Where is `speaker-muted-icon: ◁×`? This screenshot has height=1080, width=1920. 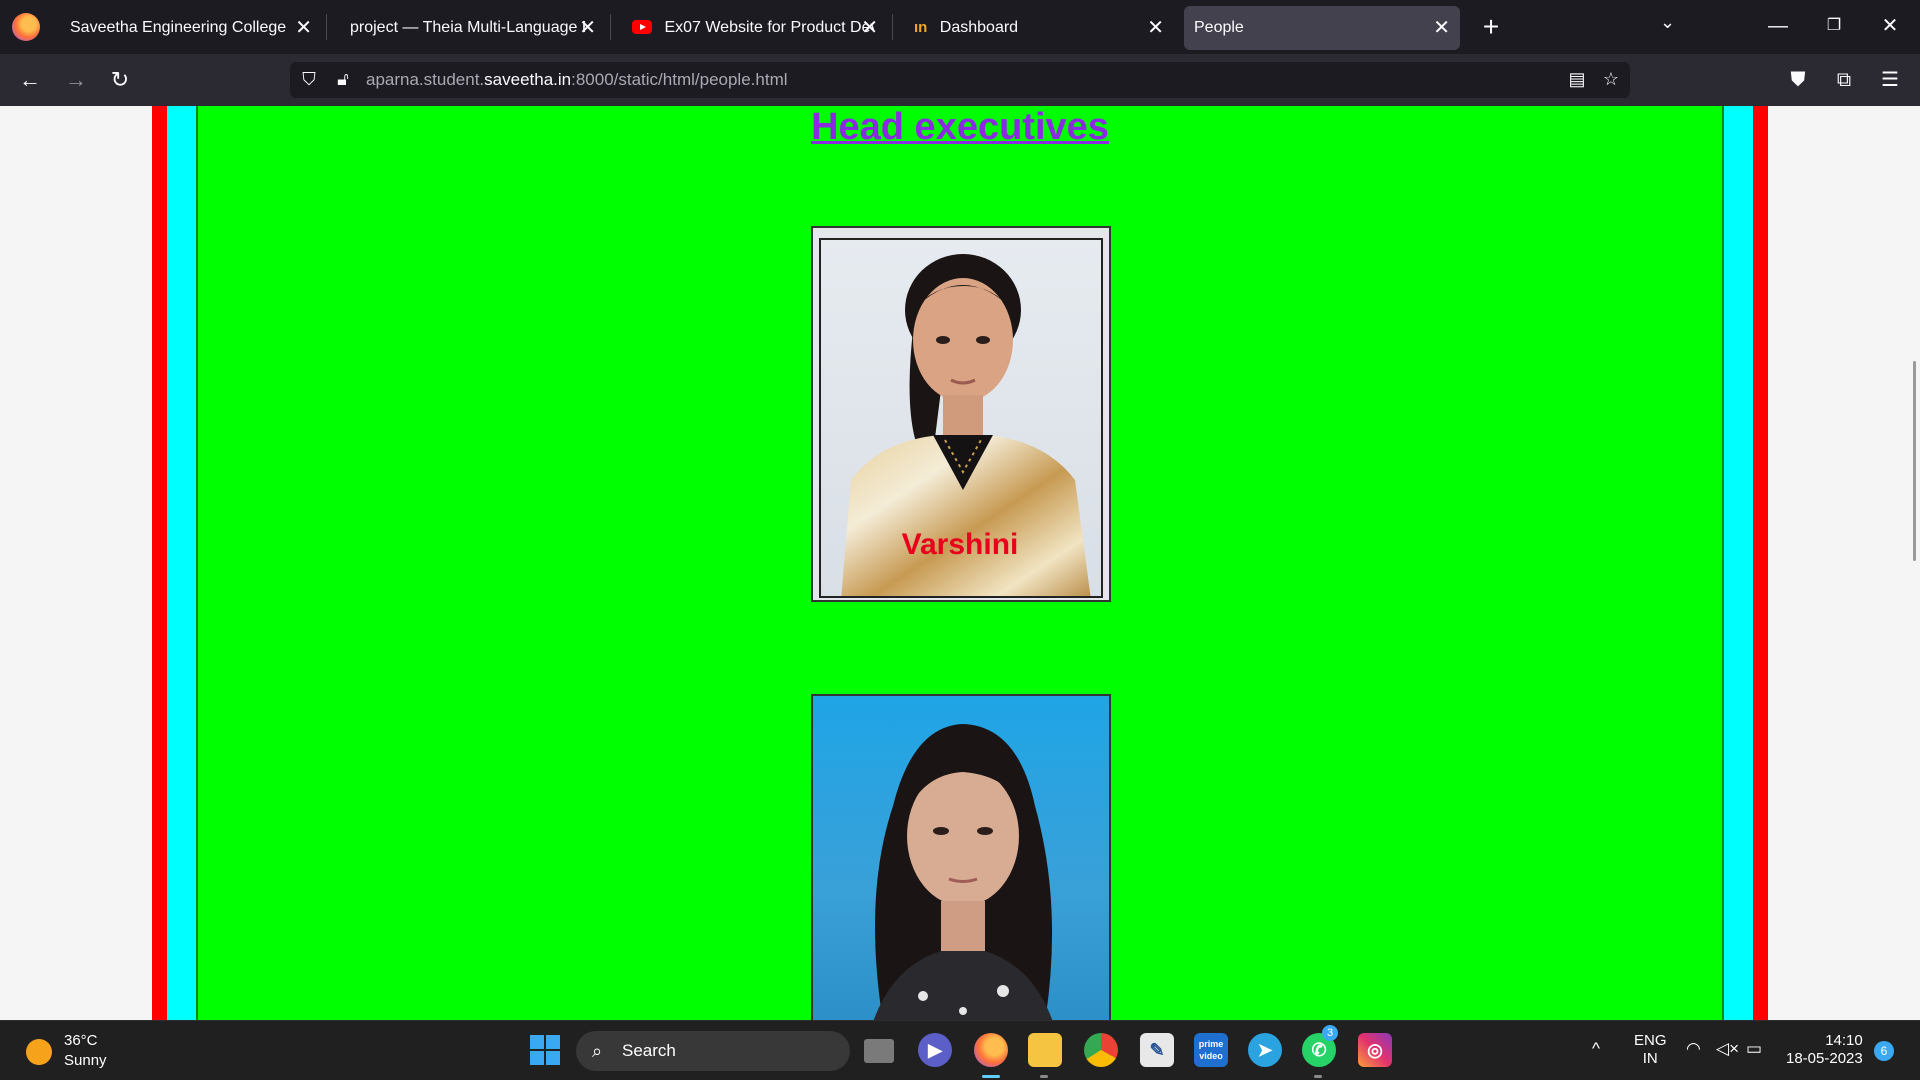 speaker-muted-icon: ◁× is located at coordinates (1727, 1049).